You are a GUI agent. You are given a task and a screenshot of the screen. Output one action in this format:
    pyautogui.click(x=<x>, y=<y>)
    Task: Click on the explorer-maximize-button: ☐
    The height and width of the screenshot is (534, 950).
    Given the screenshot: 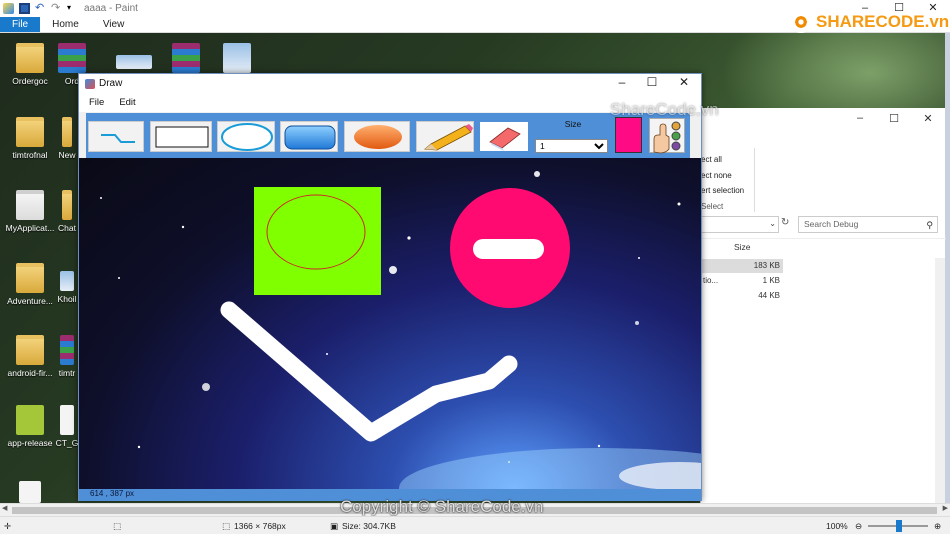 What is the action you would take?
    pyautogui.click(x=894, y=118)
    